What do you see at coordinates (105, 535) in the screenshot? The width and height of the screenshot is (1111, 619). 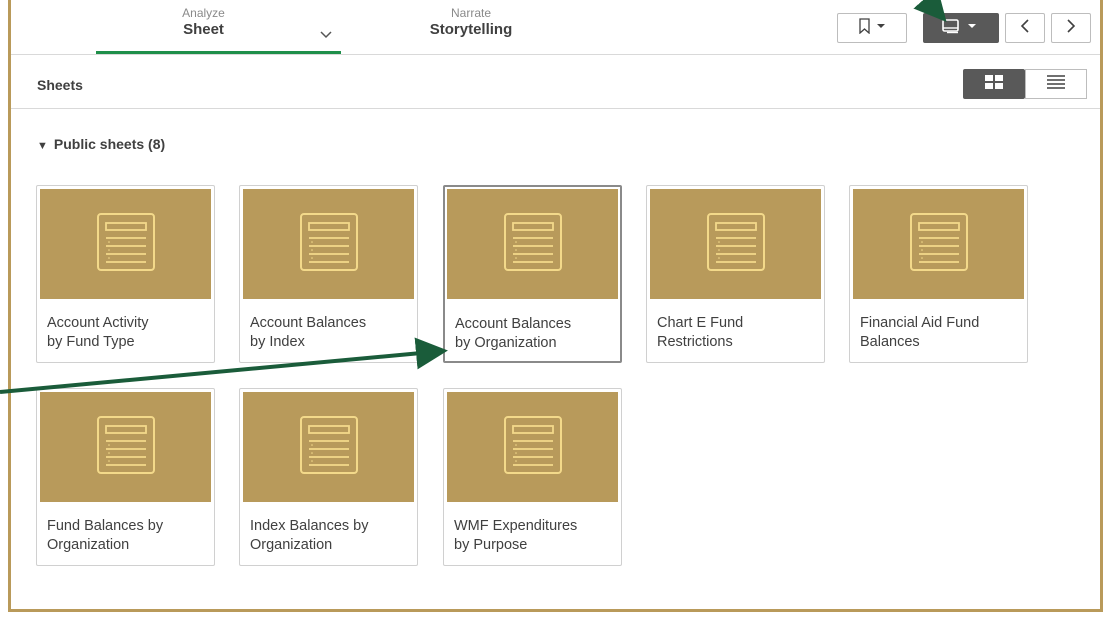 I see `sheet-title: Fund Balances by Organization` at bounding box center [105, 535].